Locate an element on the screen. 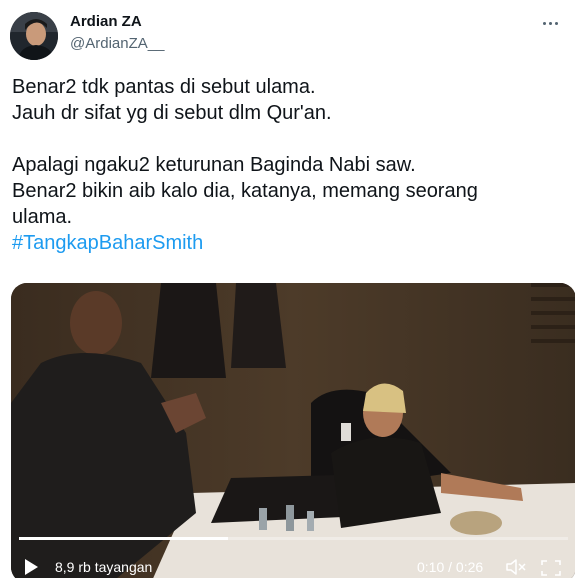  author-name: Ardian ZA is located at coordinates (106, 21).